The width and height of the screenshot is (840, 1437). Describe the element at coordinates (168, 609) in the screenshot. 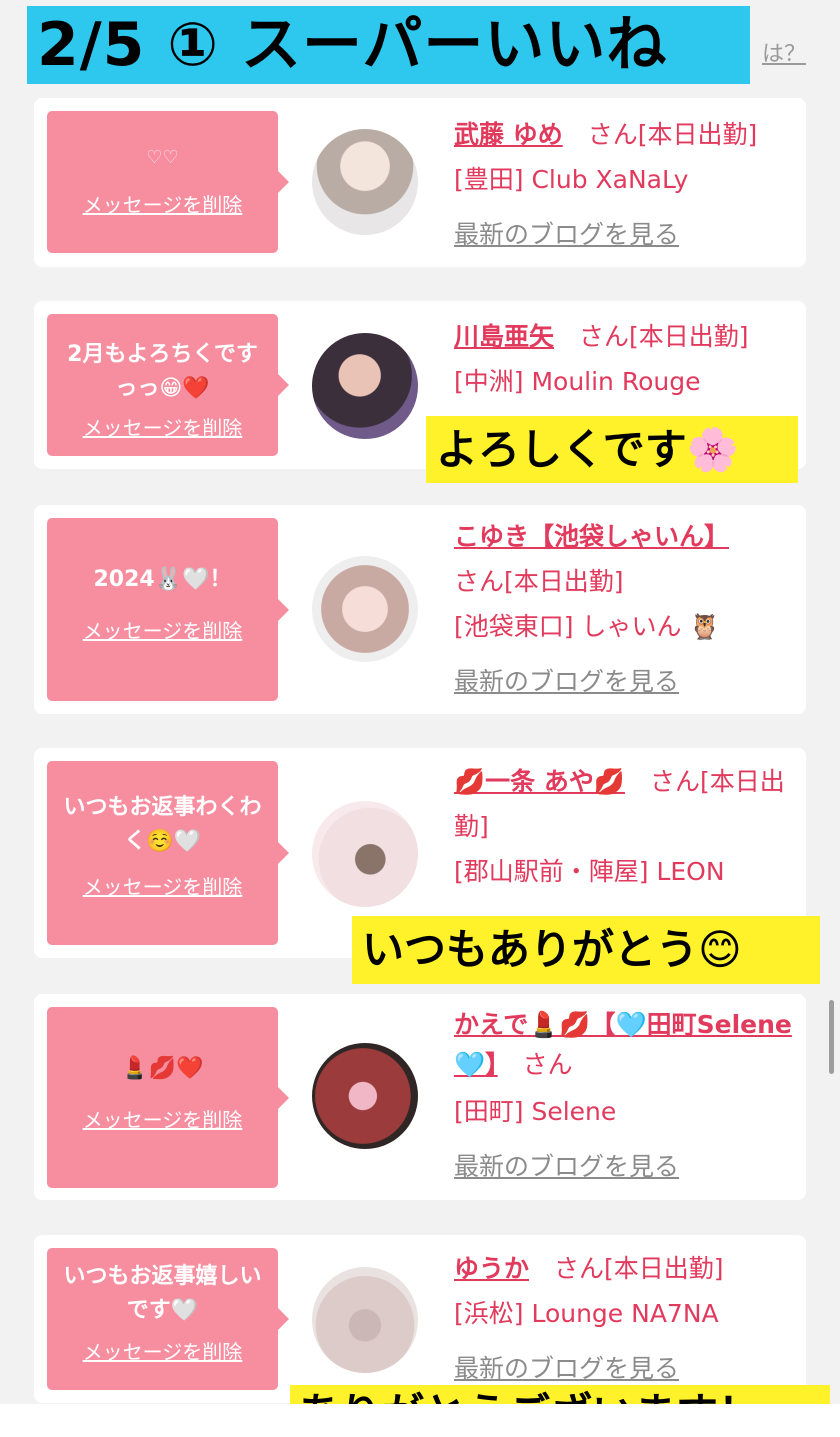

I see `message-bubble: 2024🐰🤍！ メッセージを削除` at that location.